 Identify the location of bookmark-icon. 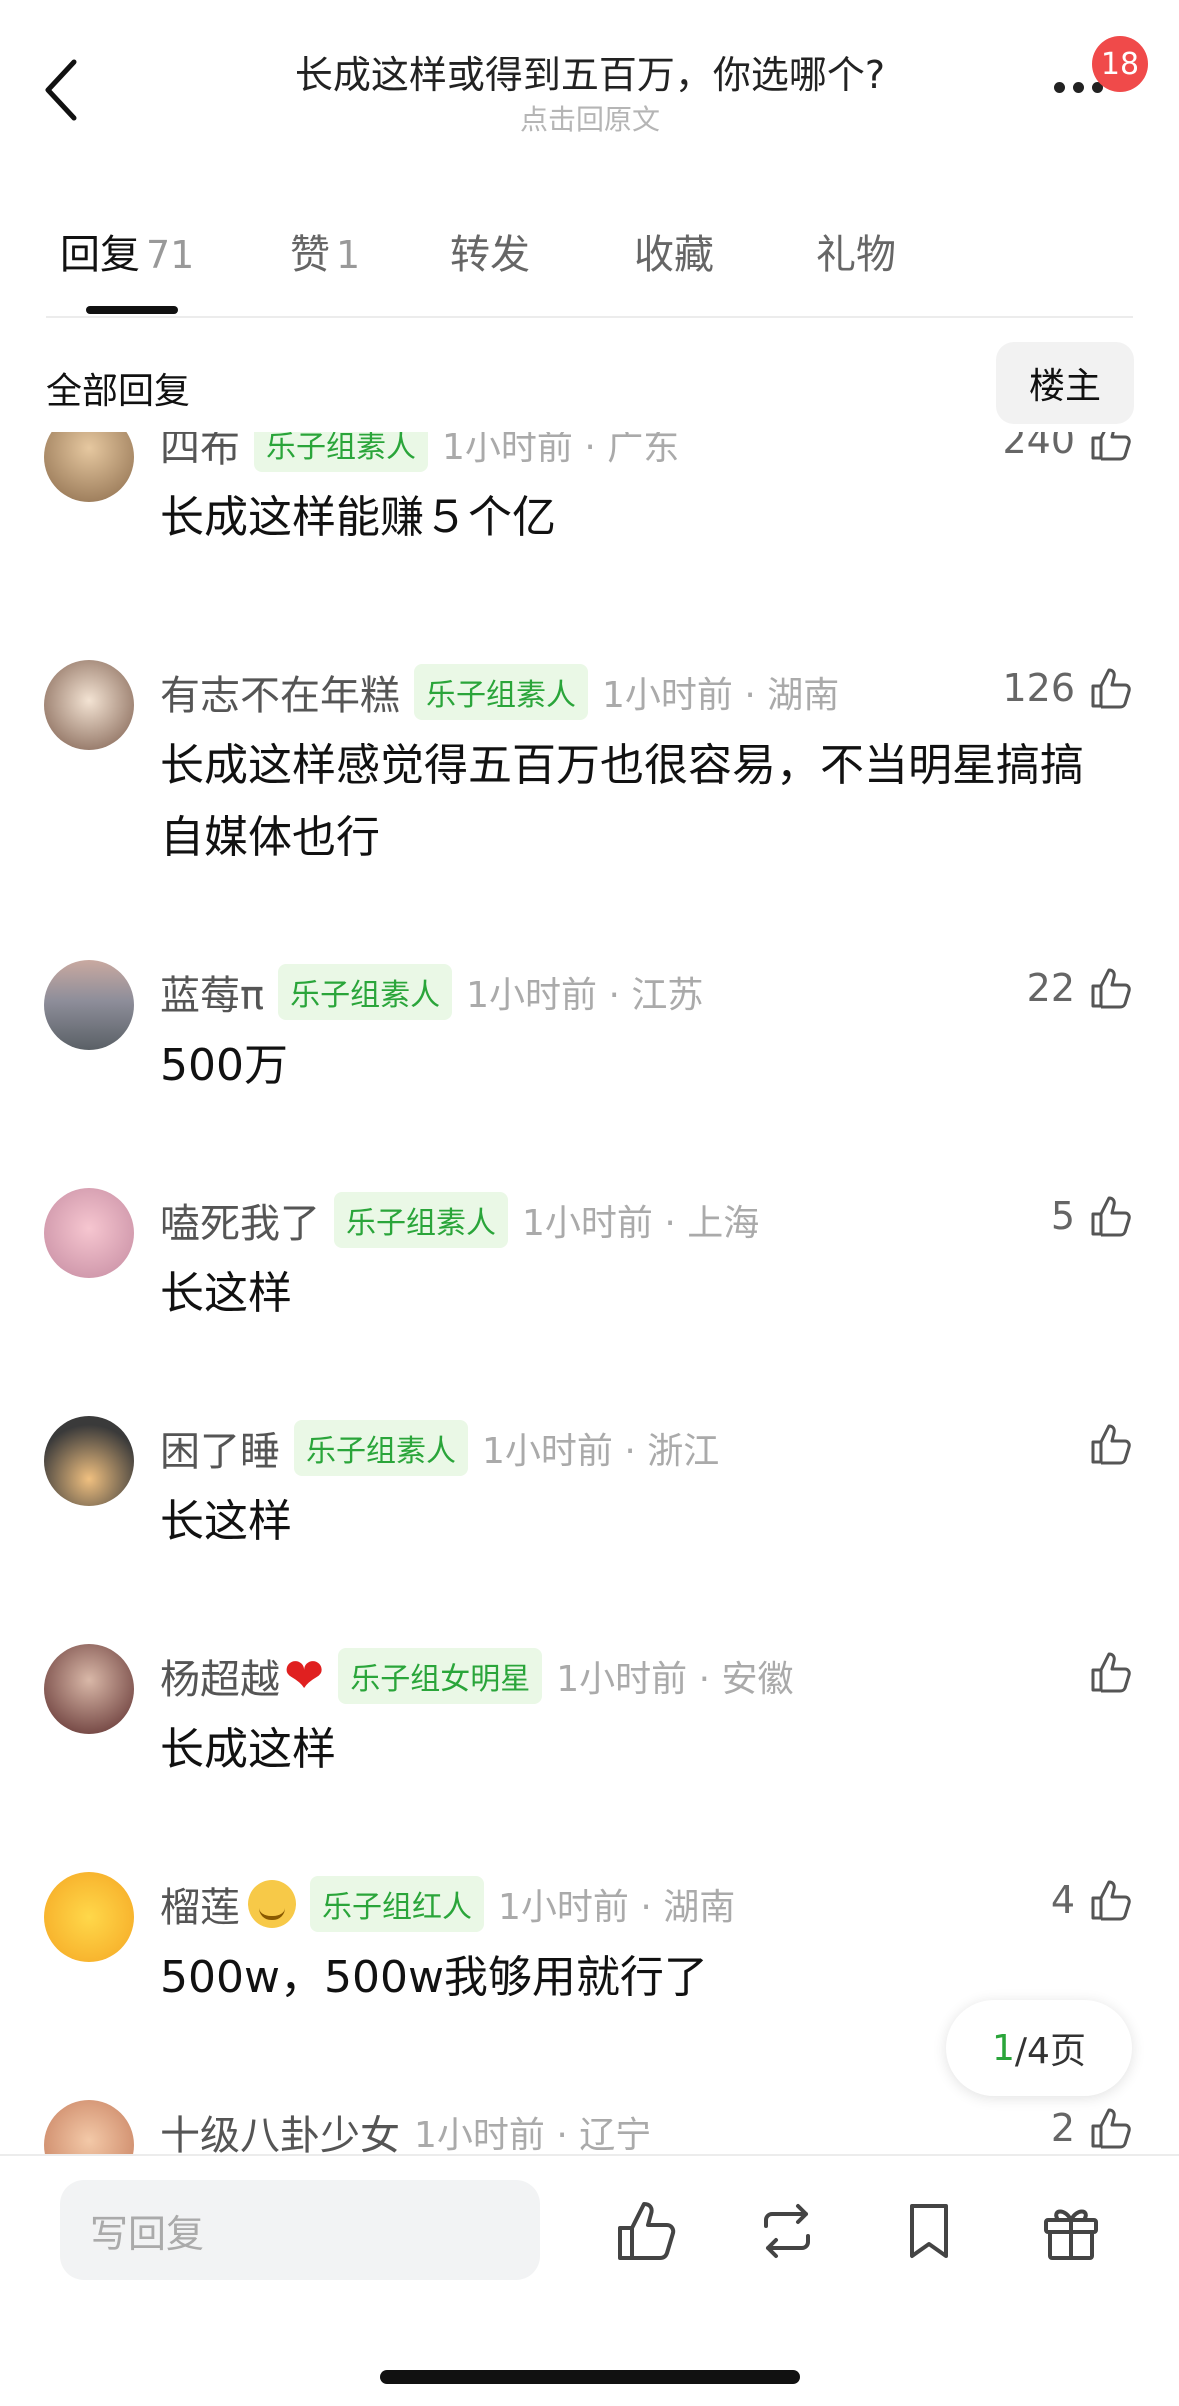
(929, 2231).